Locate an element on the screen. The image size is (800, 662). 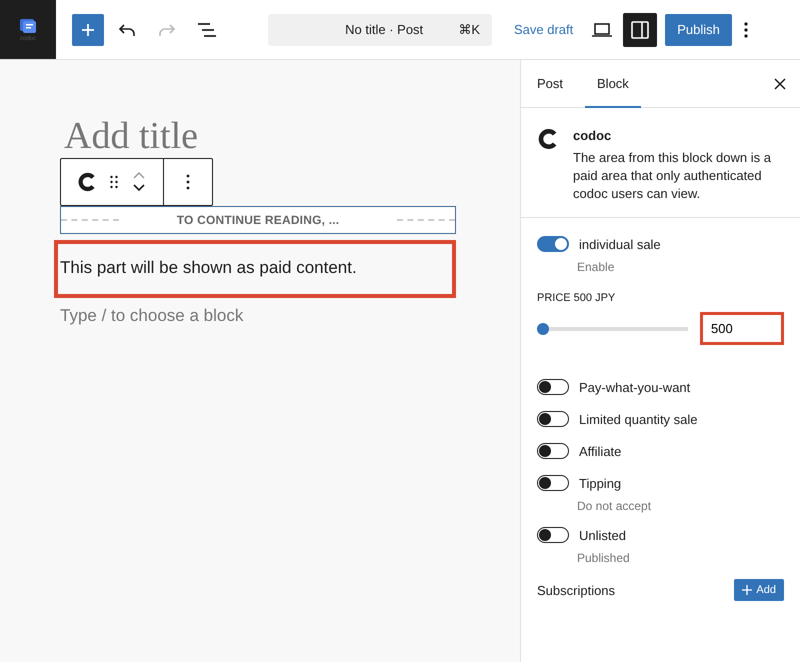
sidebar-tab: Post is located at coordinates (550, 84).